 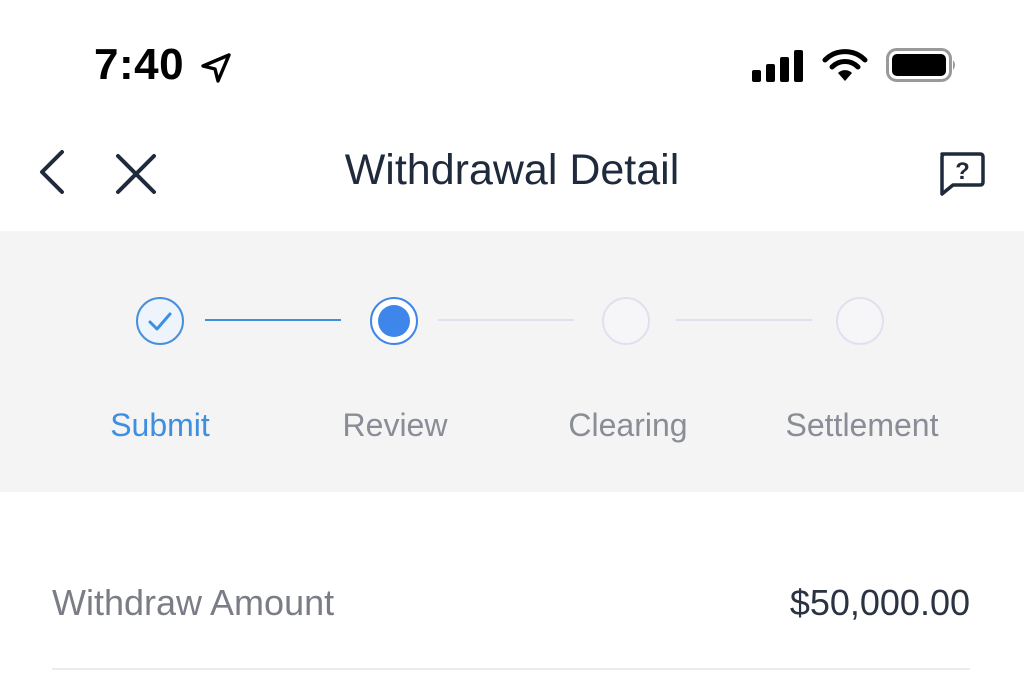 What do you see at coordinates (511, 615) in the screenshot?
I see `detail-row-withdraw-amount: Withdraw Amount $50,000.00` at bounding box center [511, 615].